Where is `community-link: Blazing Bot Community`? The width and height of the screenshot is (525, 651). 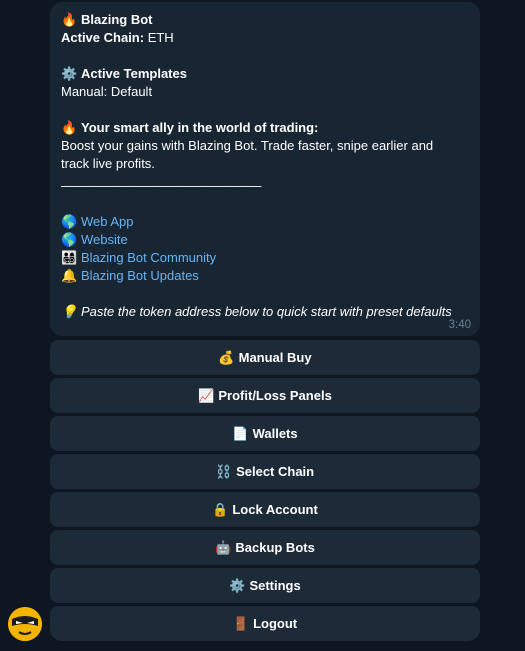
community-link: Blazing Bot Community is located at coordinates (148, 257).